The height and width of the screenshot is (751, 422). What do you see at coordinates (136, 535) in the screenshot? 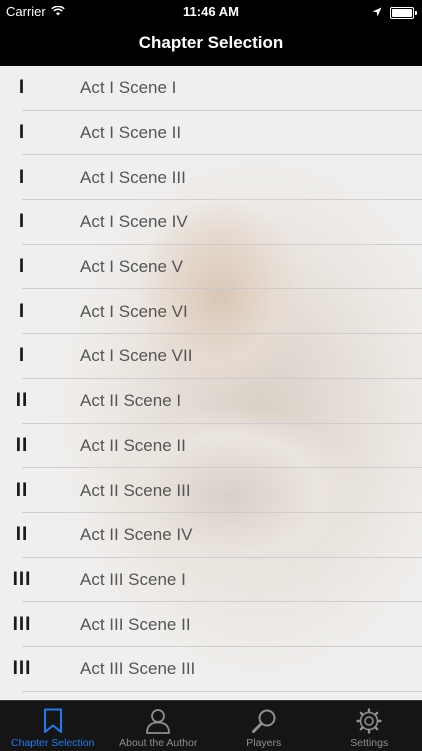
I see `scene-label: Act II Scene IV` at bounding box center [136, 535].